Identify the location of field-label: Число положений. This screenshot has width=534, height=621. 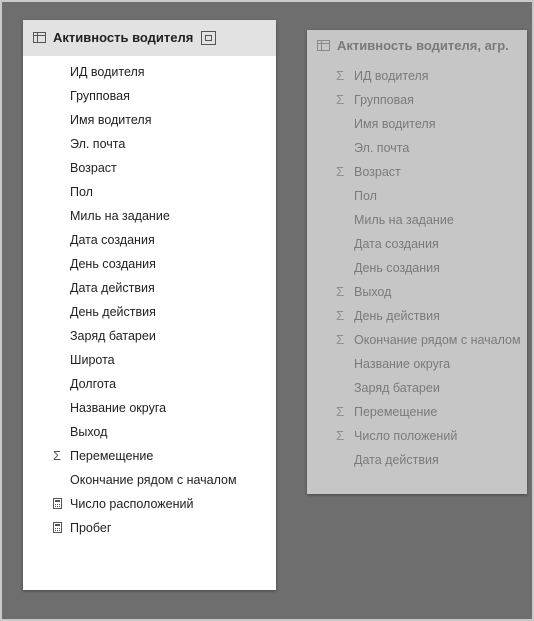
(406, 436).